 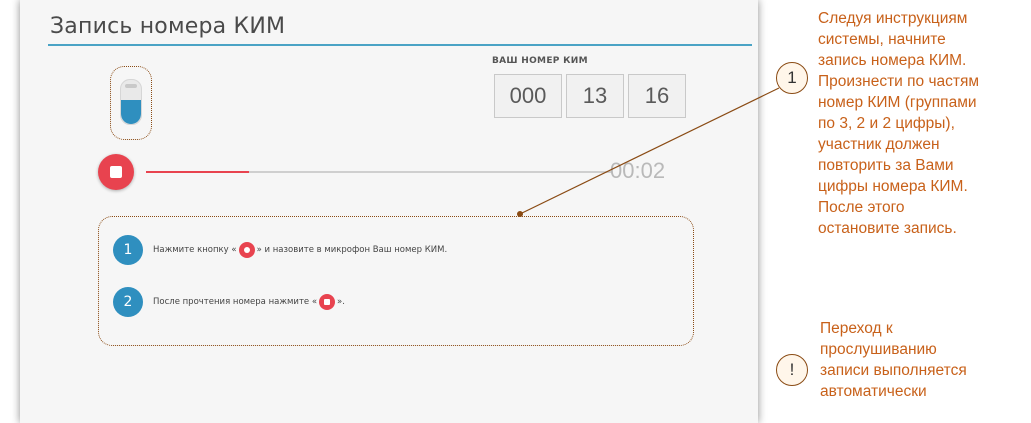 What do you see at coordinates (792, 370) in the screenshot?
I see `callout-marker-2: !` at bounding box center [792, 370].